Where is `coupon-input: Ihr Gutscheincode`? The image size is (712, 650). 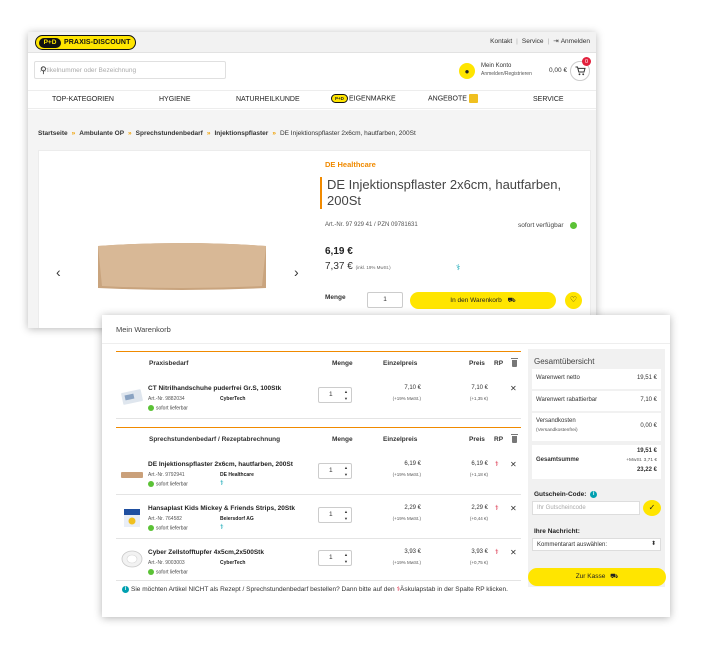
coupon-input: Ihr Gutscheincode is located at coordinates (586, 508).